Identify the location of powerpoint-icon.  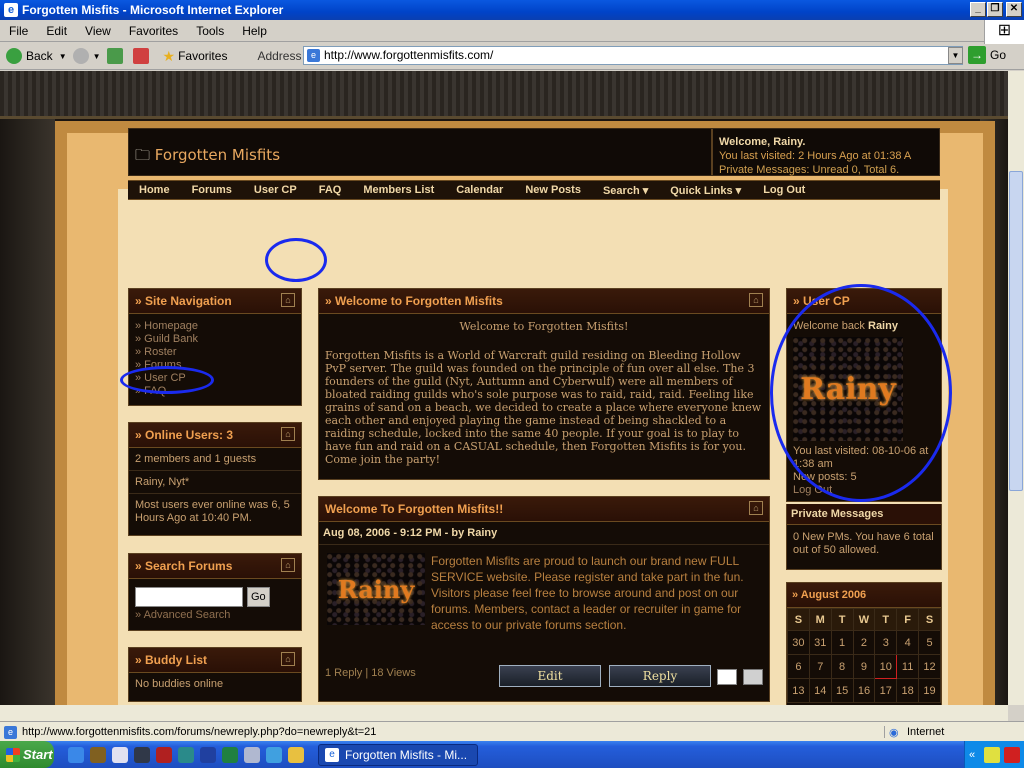
(252, 754).